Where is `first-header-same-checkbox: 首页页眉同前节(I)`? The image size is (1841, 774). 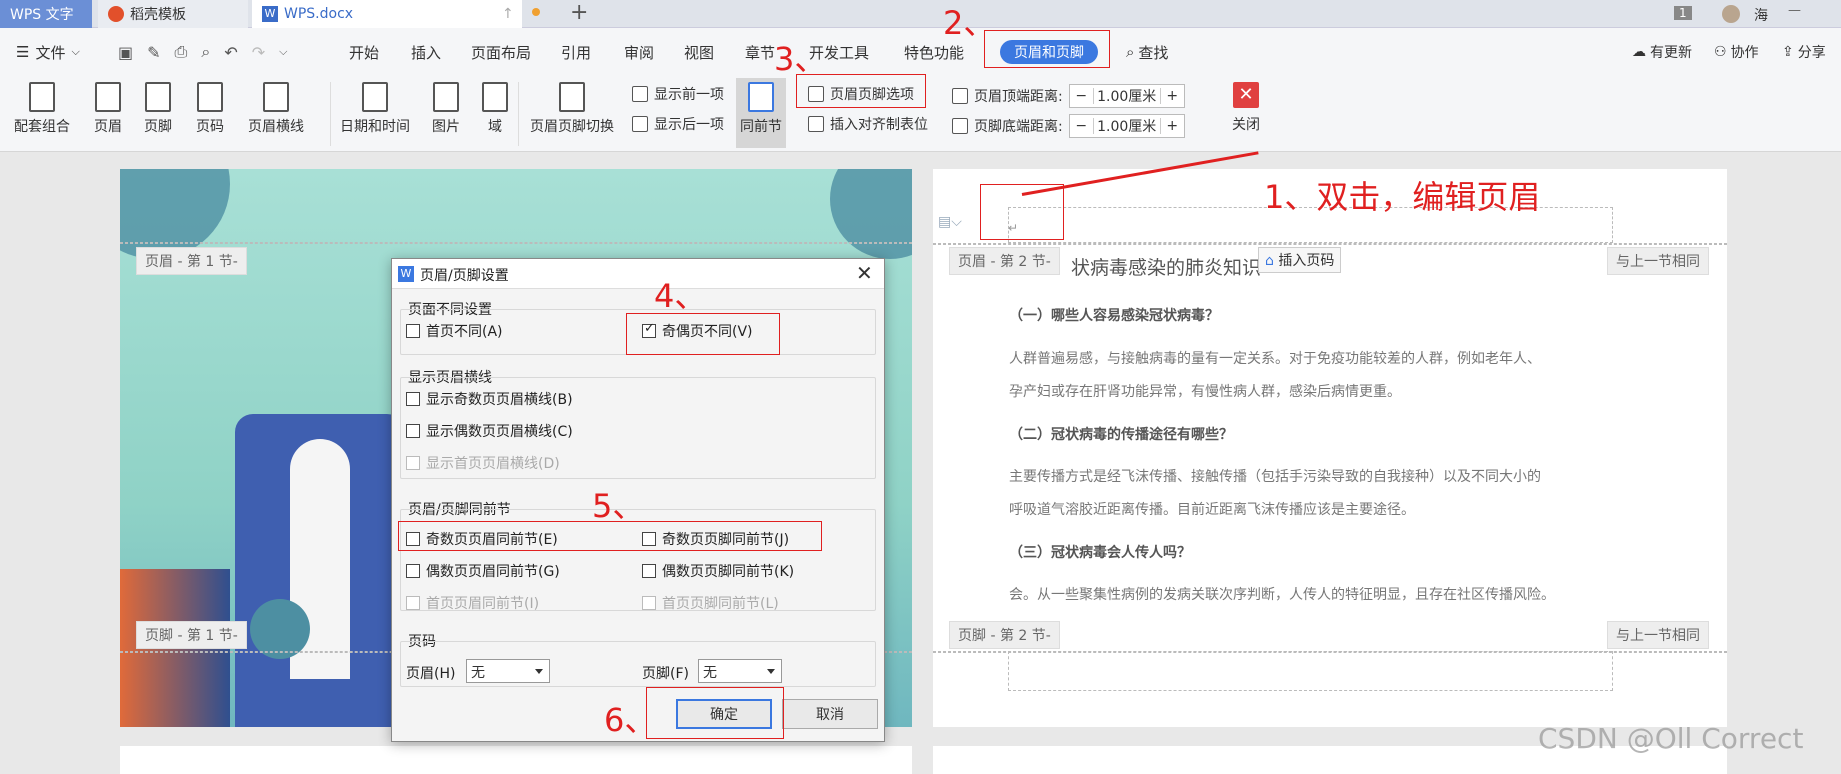
first-header-same-checkbox: 首页页眉同前节(I) is located at coordinates (472, 603).